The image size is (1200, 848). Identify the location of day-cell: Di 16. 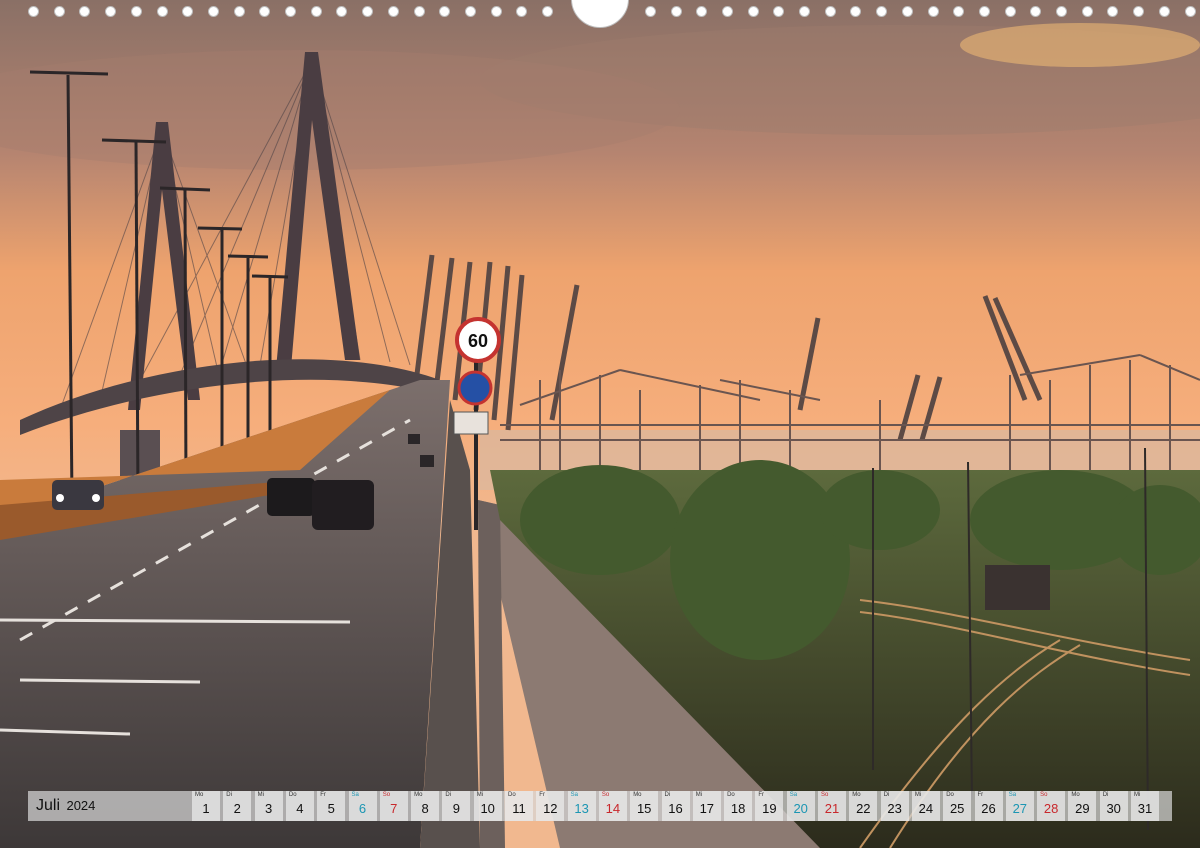
(675, 806).